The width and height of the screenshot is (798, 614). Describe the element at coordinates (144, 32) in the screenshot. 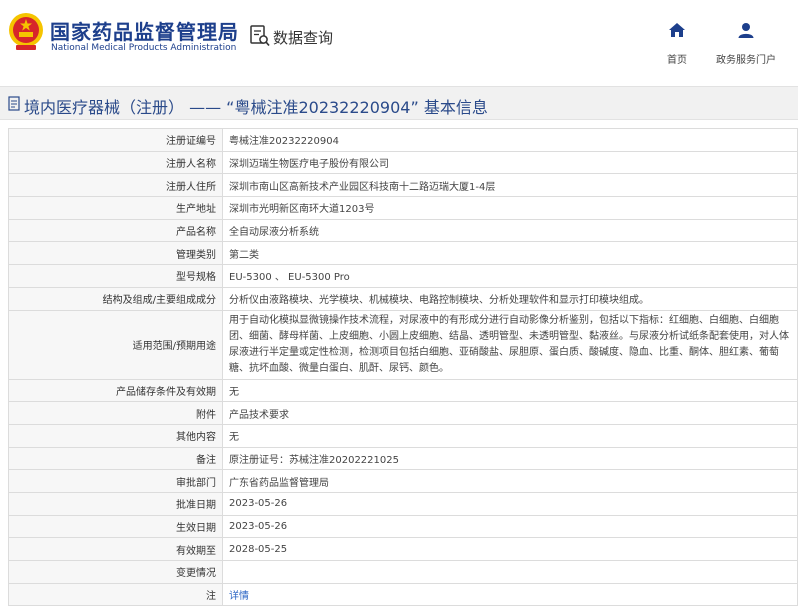

I see `agency-name-cn: 国家药品监督管理局` at that location.